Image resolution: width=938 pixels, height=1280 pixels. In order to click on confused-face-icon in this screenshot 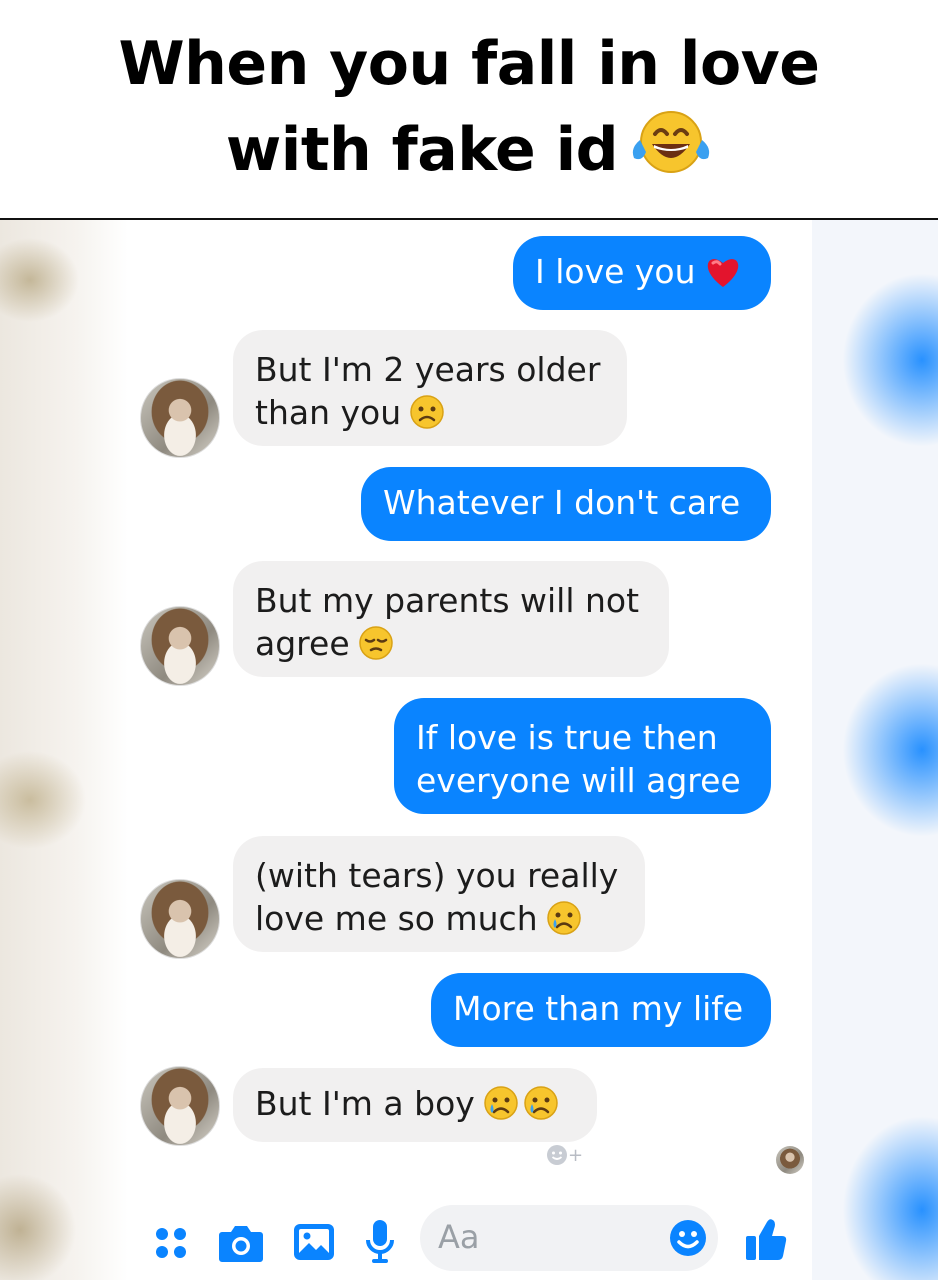, I will do `click(427, 417)`.